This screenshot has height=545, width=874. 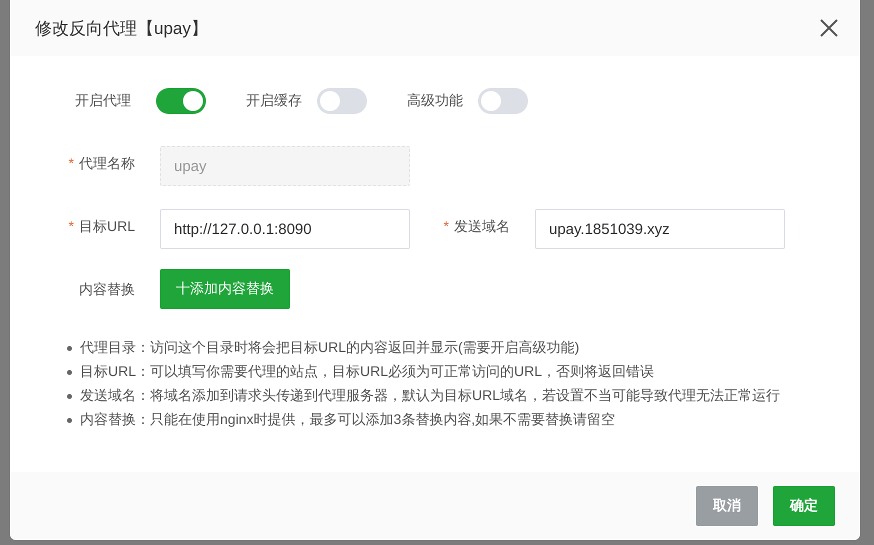 What do you see at coordinates (482, 226) in the screenshot?
I see `field-label: 发送域名` at bounding box center [482, 226].